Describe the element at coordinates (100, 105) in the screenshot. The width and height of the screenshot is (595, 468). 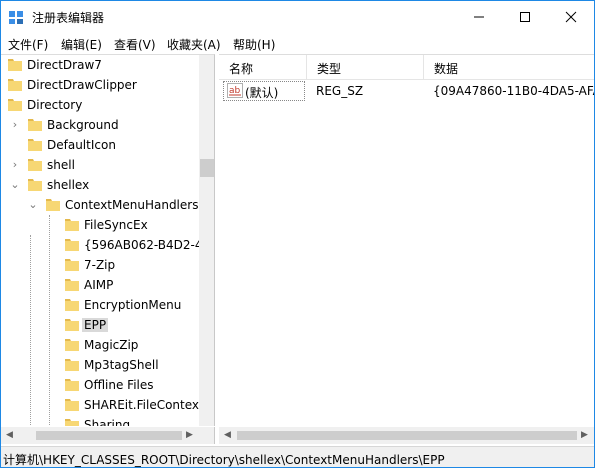
I see `tree-item: Directory` at that location.